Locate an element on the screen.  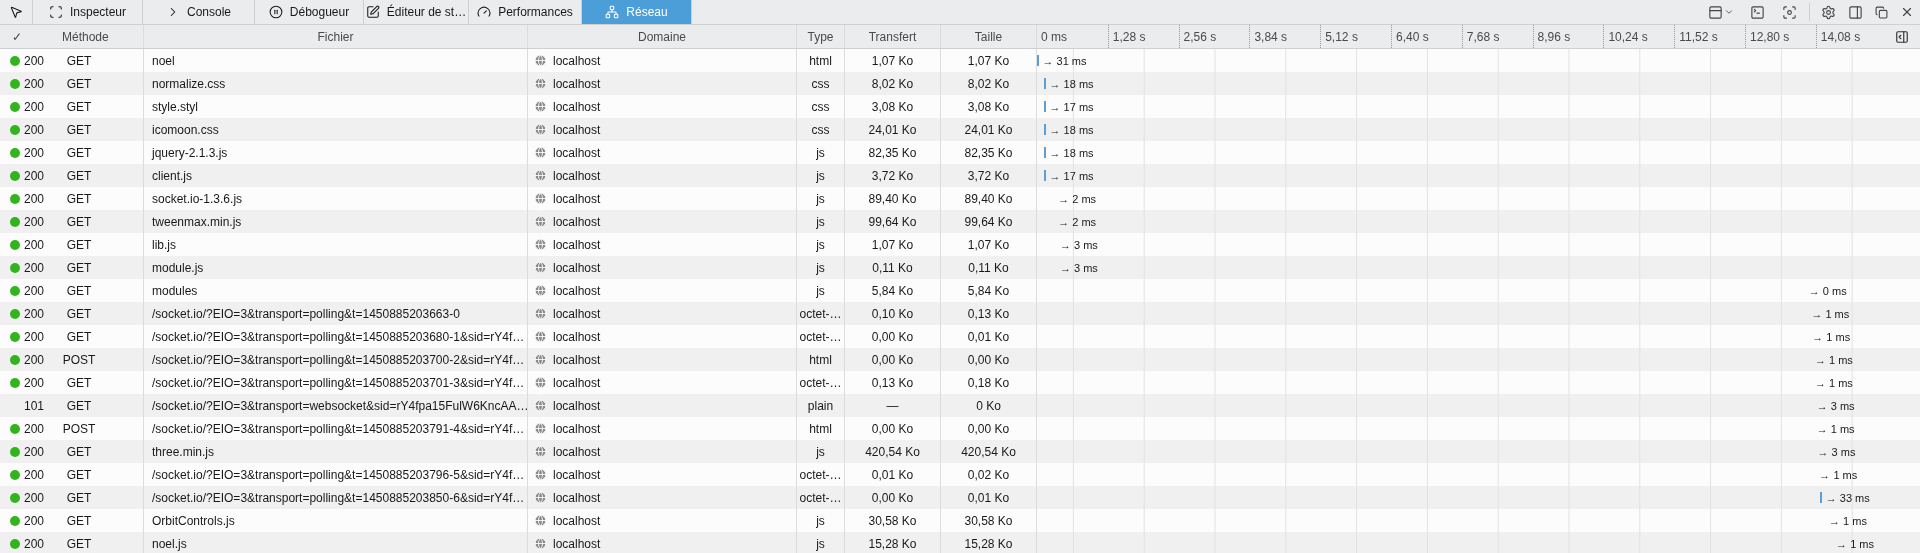
transfer-size: 3,08 Ko is located at coordinates (892, 106).